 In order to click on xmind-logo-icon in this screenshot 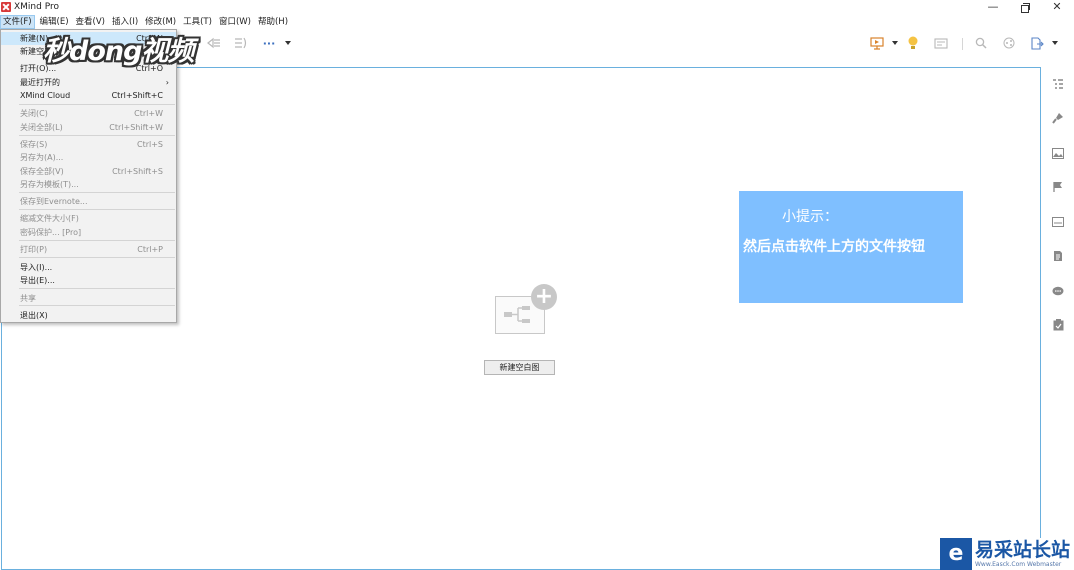, I will do `click(6, 7)`.